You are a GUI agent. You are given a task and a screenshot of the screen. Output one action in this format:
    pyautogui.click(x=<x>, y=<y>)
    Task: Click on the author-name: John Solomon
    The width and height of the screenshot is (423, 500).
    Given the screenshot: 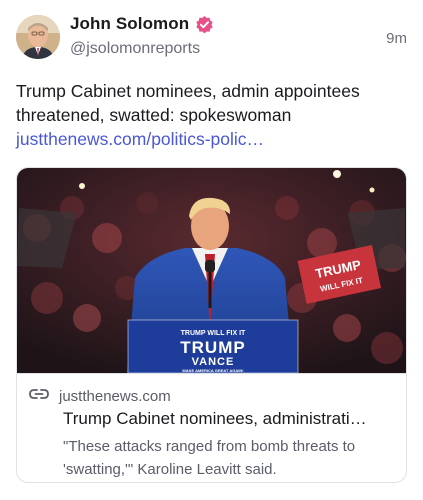 What is the action you would take?
    pyautogui.click(x=129, y=24)
    